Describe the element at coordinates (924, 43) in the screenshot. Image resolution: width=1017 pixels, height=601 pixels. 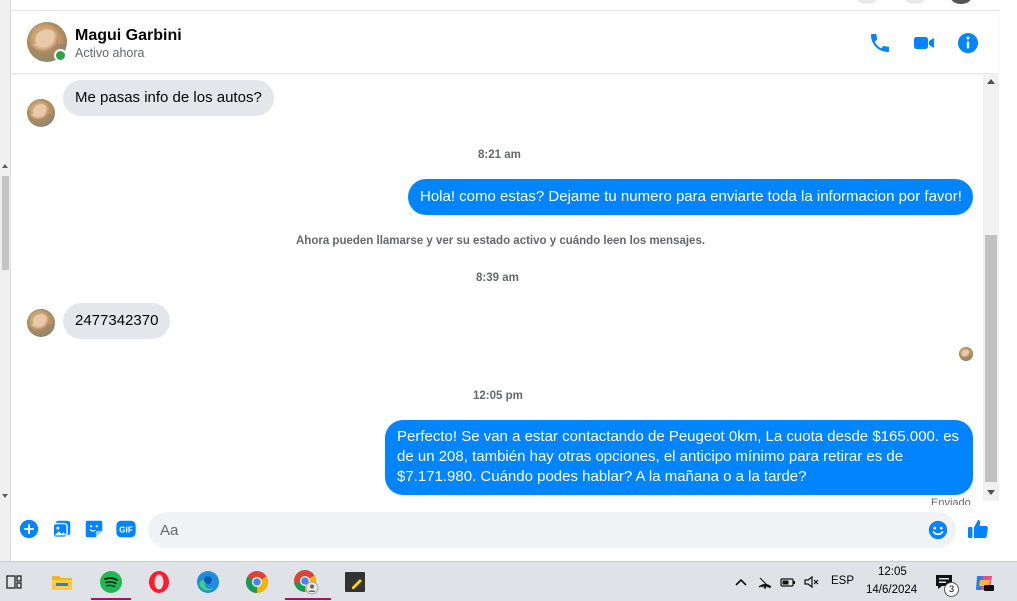
I see `video-camera-icon` at that location.